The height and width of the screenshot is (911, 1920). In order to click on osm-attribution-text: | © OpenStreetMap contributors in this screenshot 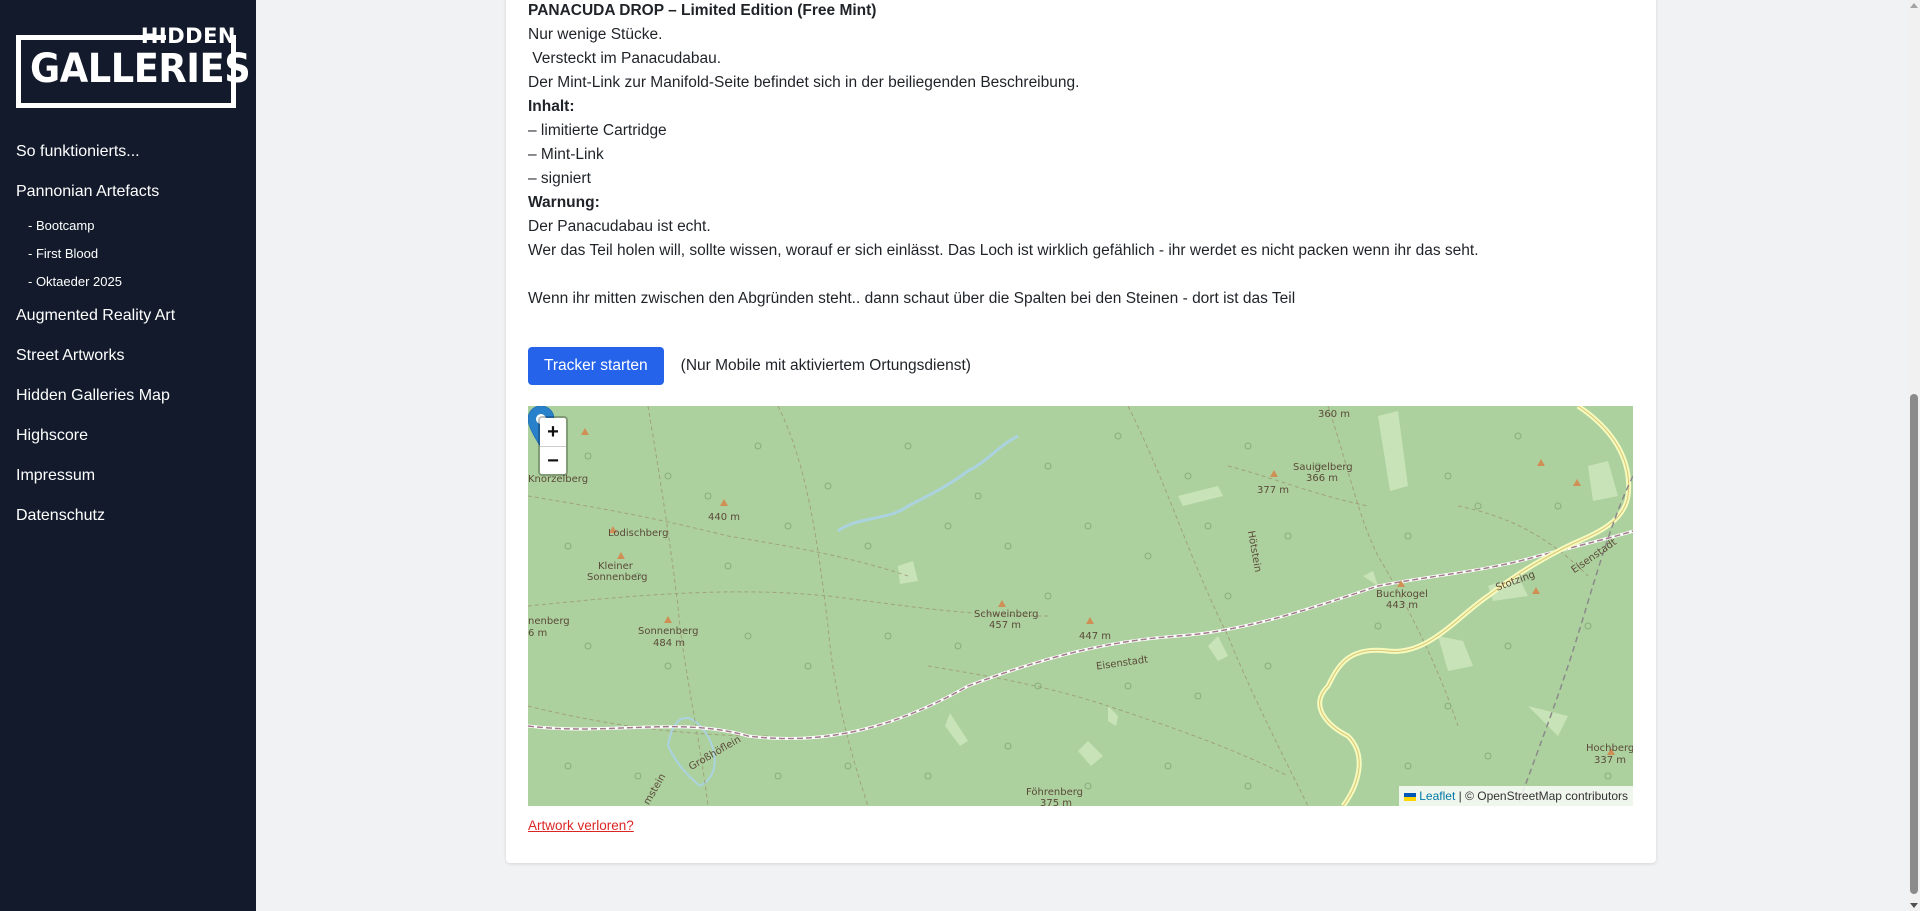, I will do `click(1541, 796)`.